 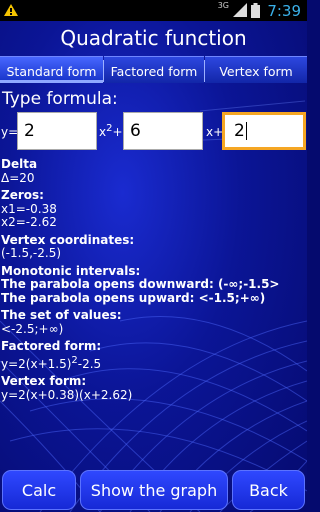 I want to click on tab-bar: Standard form Factored form Vertex form, so click(x=153, y=70).